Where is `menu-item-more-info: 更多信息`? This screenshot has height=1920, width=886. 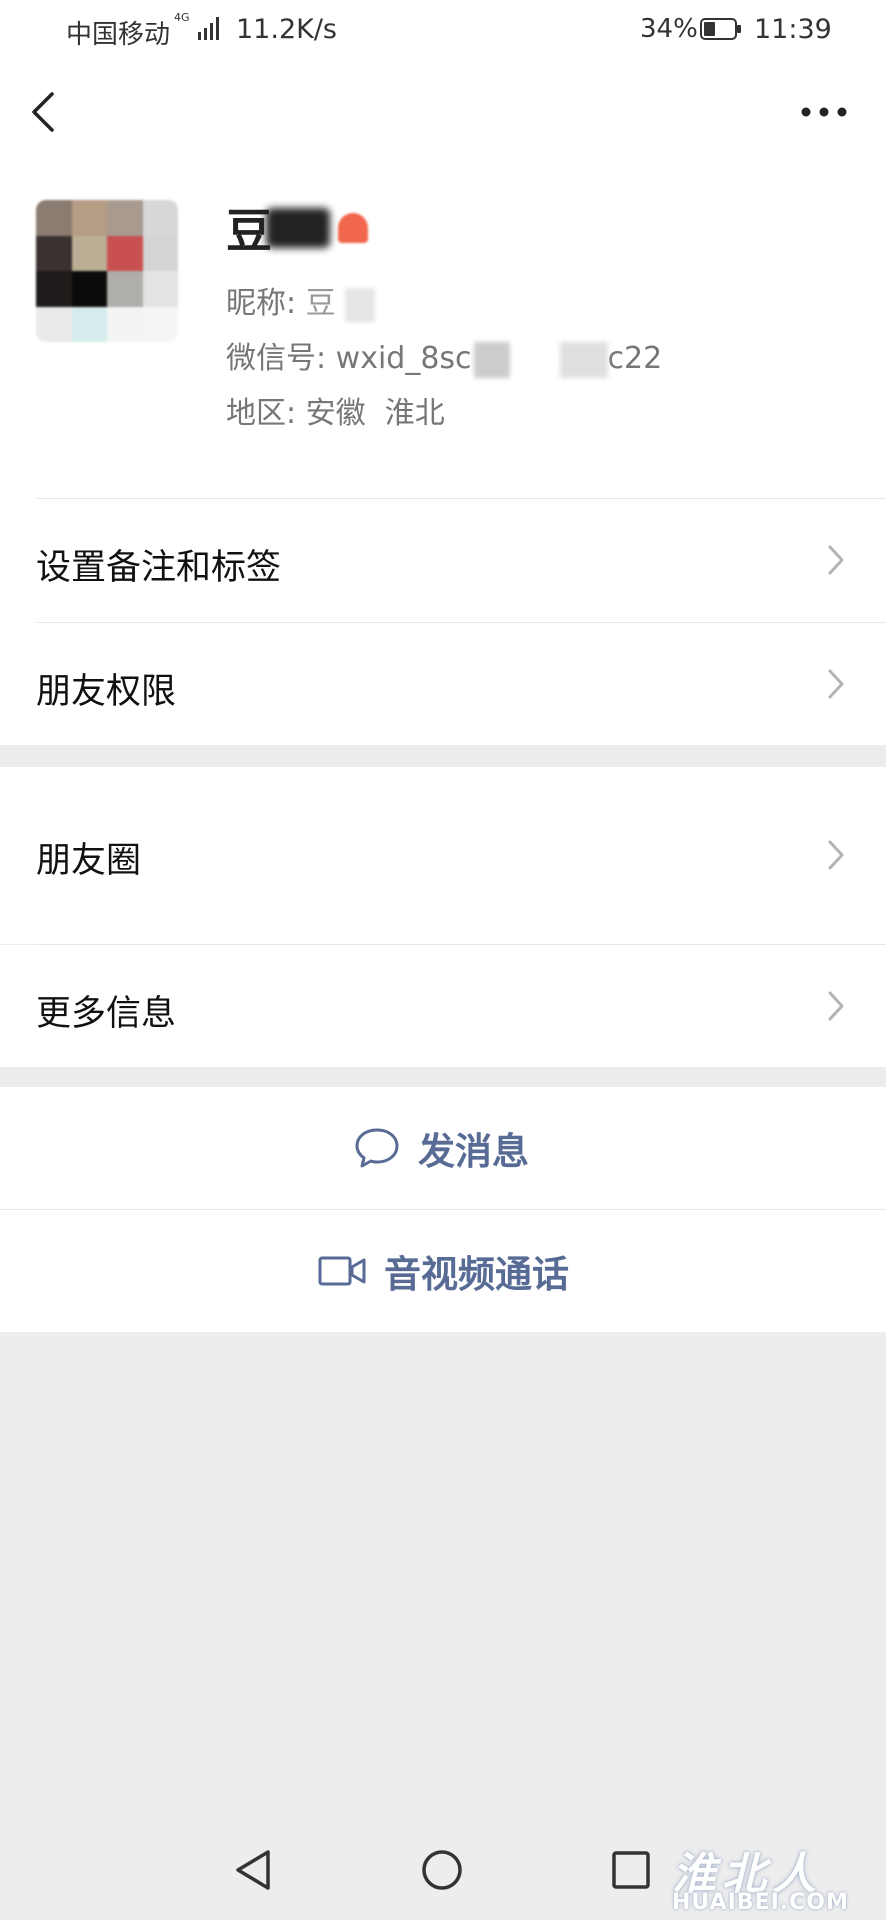 menu-item-more-info: 更多信息 is located at coordinates (443, 1006).